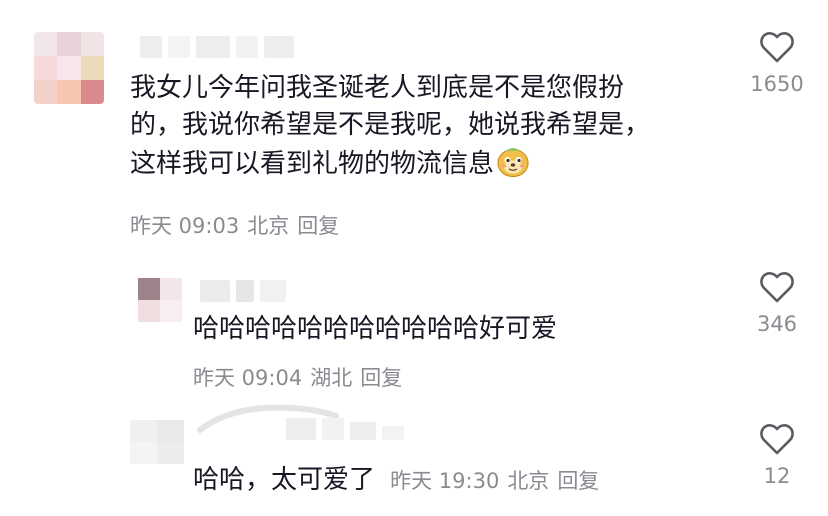  I want to click on timestamp: 昨天 09:04, so click(248, 378).